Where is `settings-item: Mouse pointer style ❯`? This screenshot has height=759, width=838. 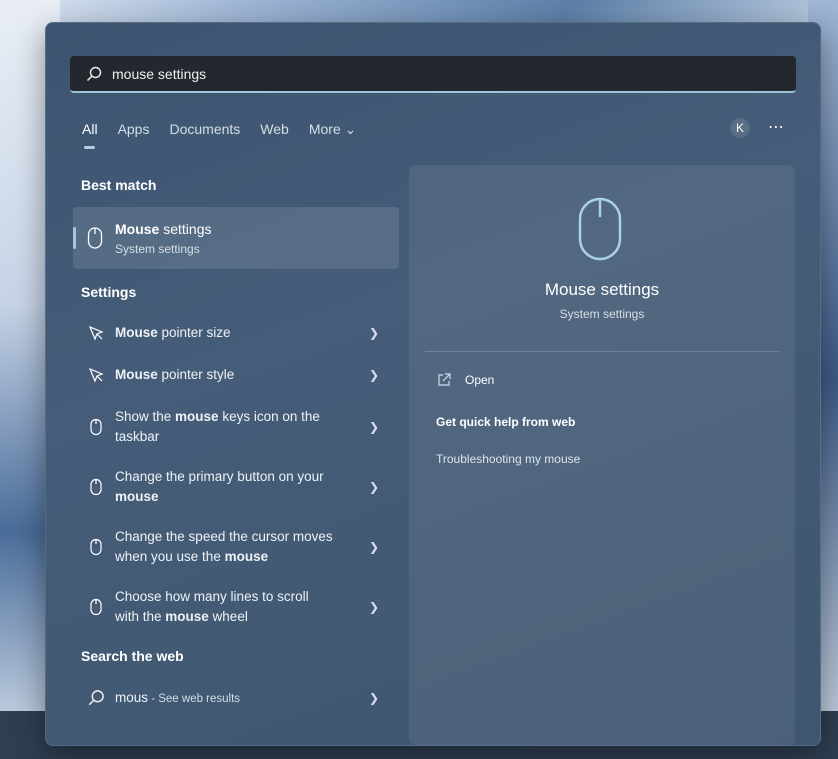
settings-item: Mouse pointer style ❯ is located at coordinates (236, 375).